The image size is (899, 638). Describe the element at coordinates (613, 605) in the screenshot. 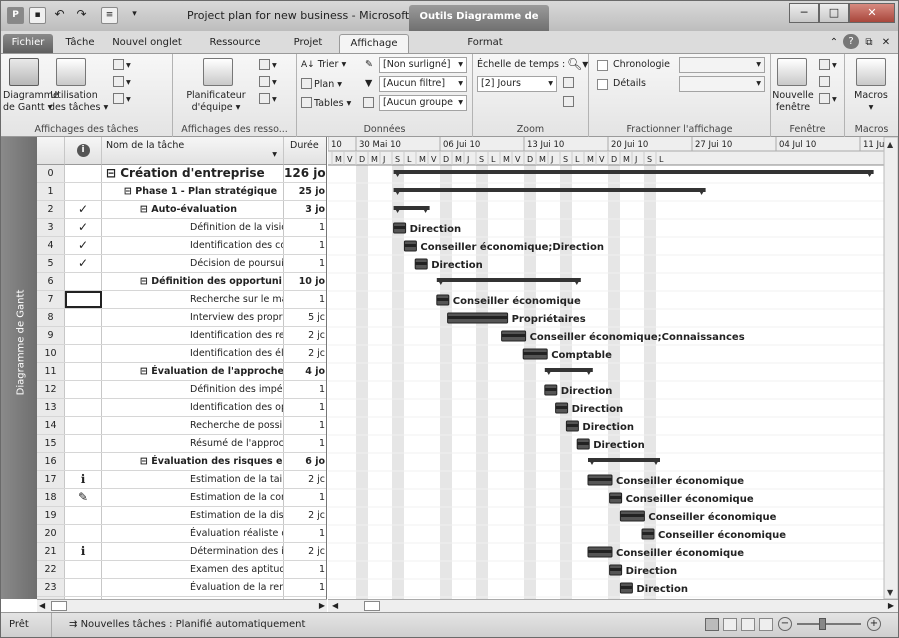

I see `gantt-hscrollbar: ◀ ▶` at that location.